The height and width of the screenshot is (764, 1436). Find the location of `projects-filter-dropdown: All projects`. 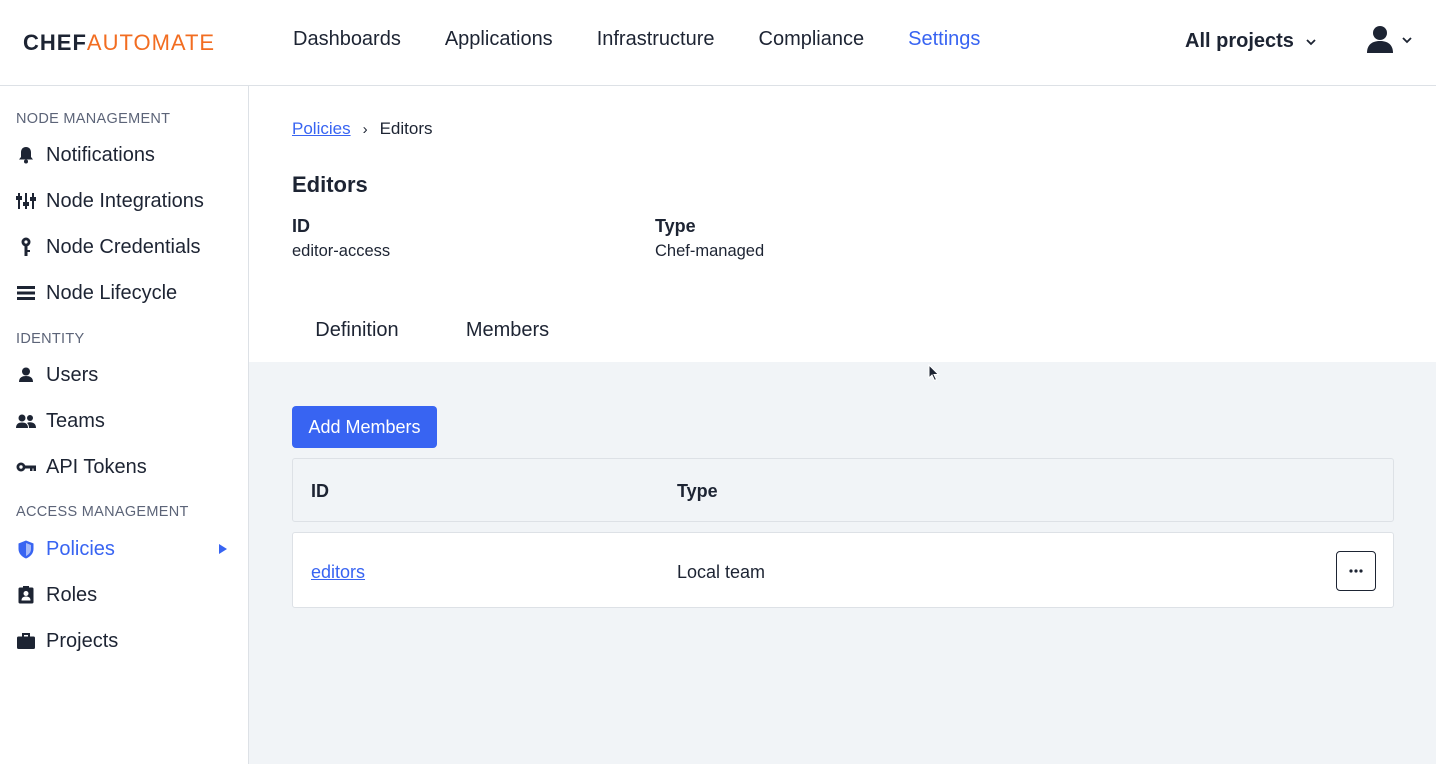

projects-filter-dropdown: All projects is located at coordinates (1251, 41).